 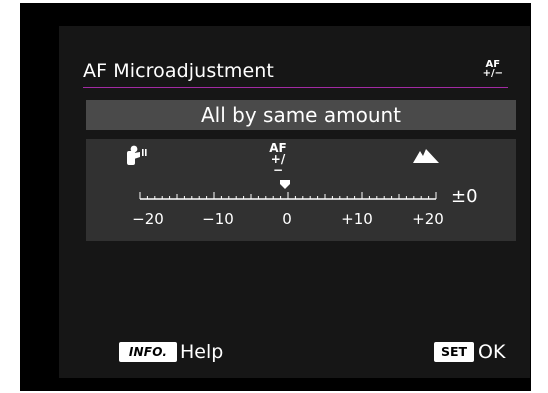 What do you see at coordinates (148, 352) in the screenshot?
I see `info-key-badge: INFO.` at bounding box center [148, 352].